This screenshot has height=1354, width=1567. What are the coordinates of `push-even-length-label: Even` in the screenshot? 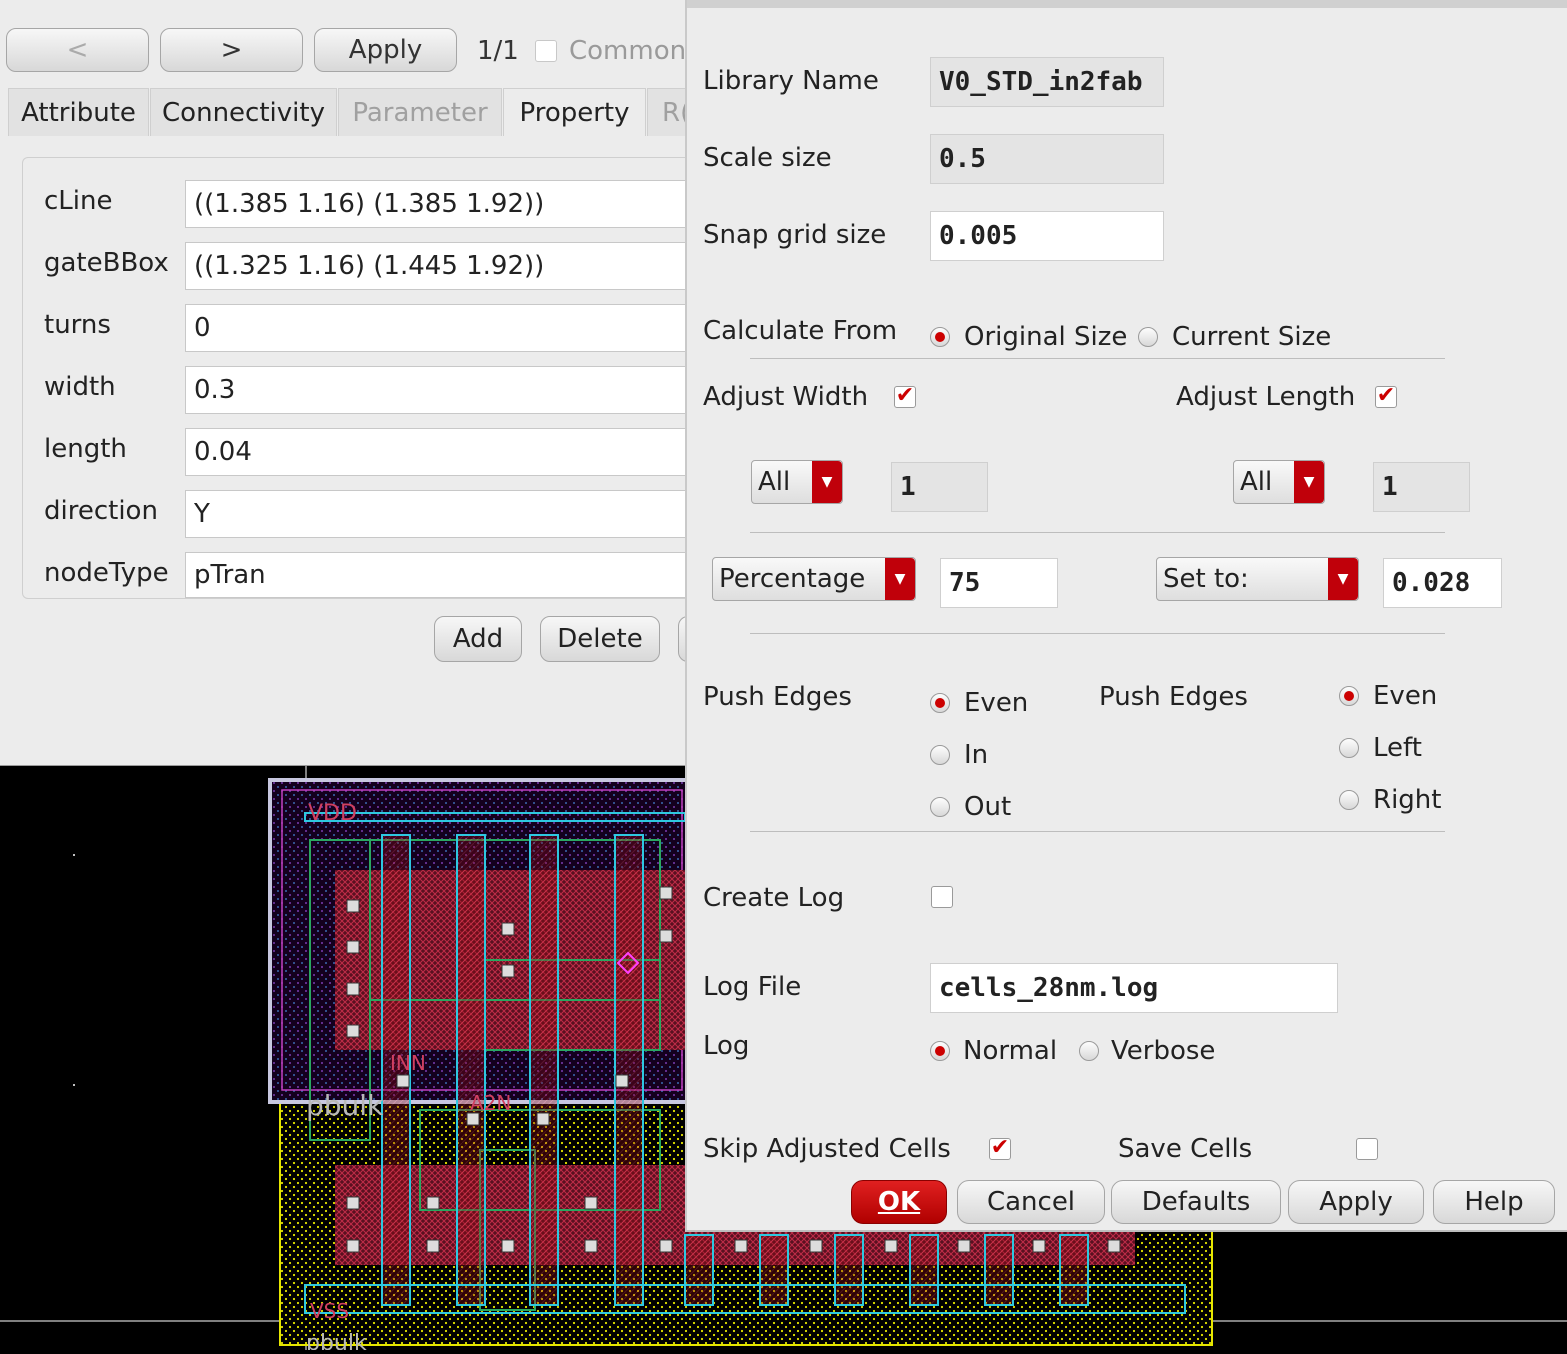 It's located at (1405, 696).